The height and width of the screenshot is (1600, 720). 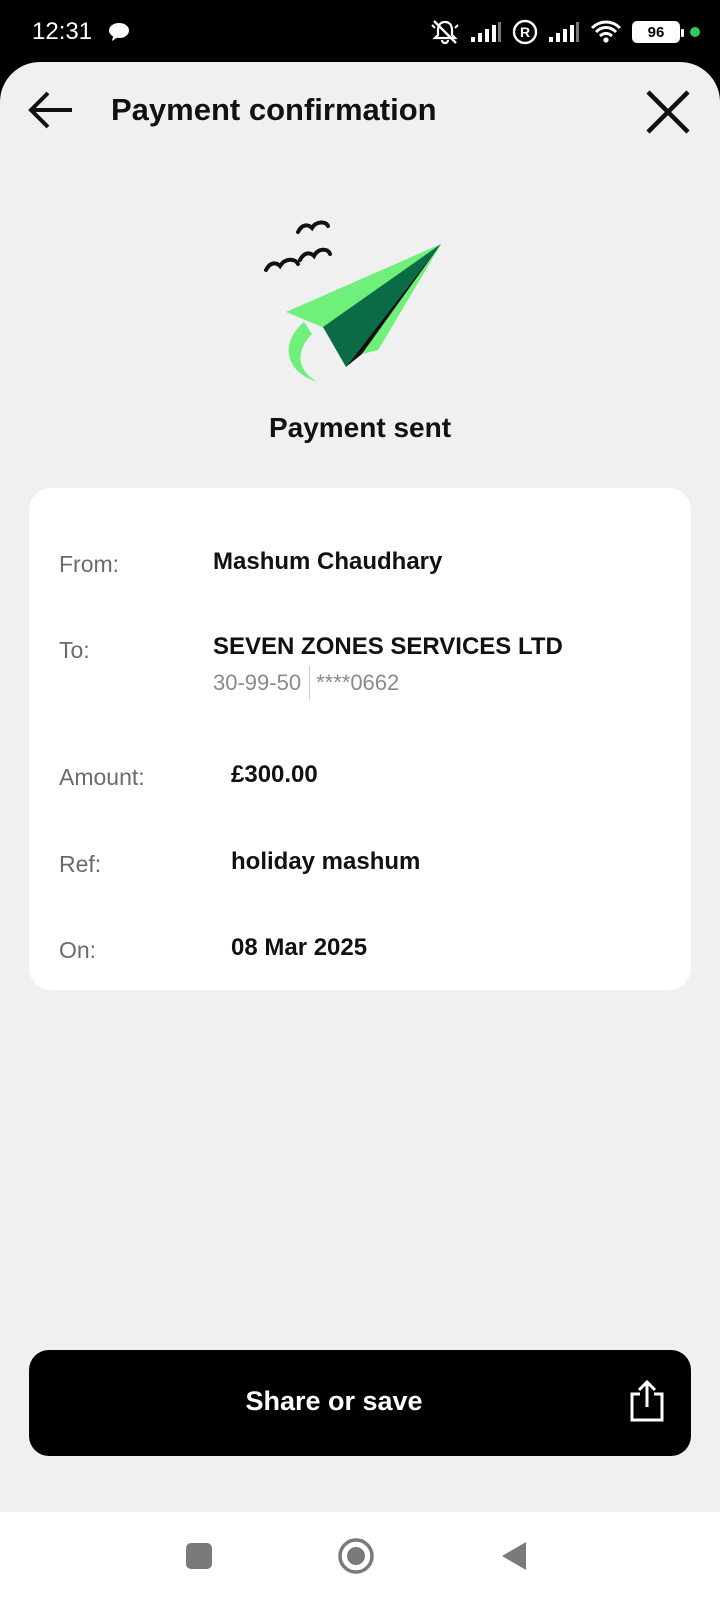 I want to click on registered-icon: R, so click(x=525, y=32).